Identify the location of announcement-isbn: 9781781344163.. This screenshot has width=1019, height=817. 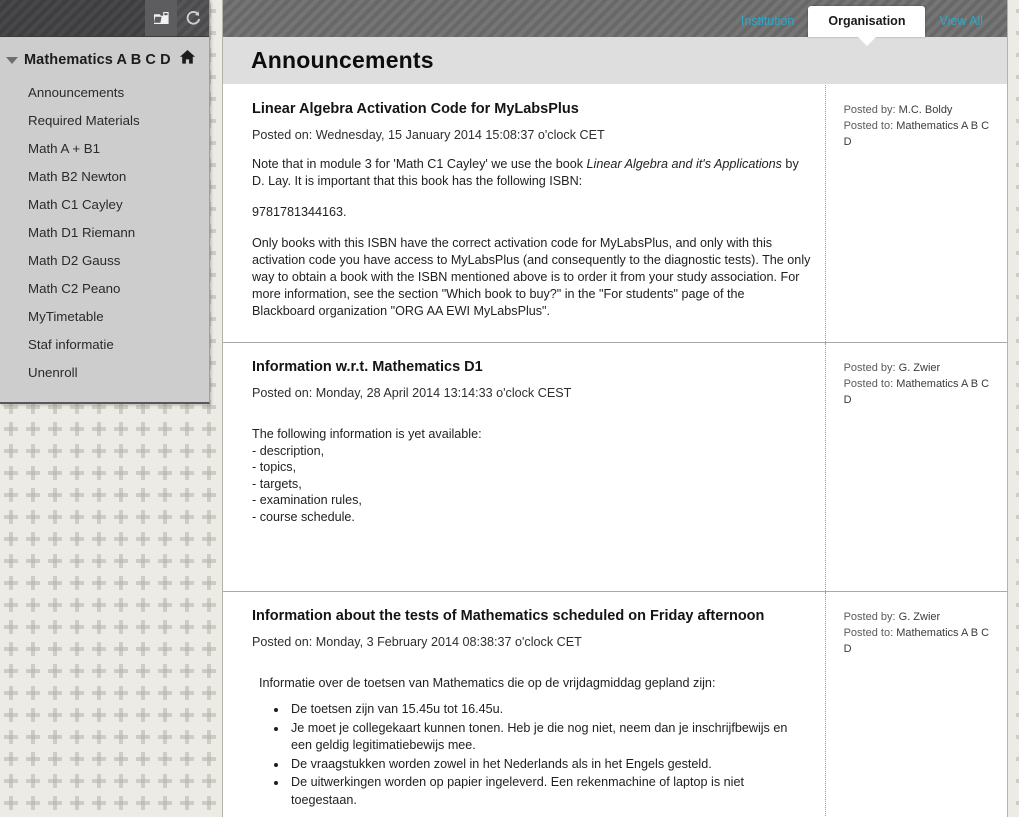
(299, 212).